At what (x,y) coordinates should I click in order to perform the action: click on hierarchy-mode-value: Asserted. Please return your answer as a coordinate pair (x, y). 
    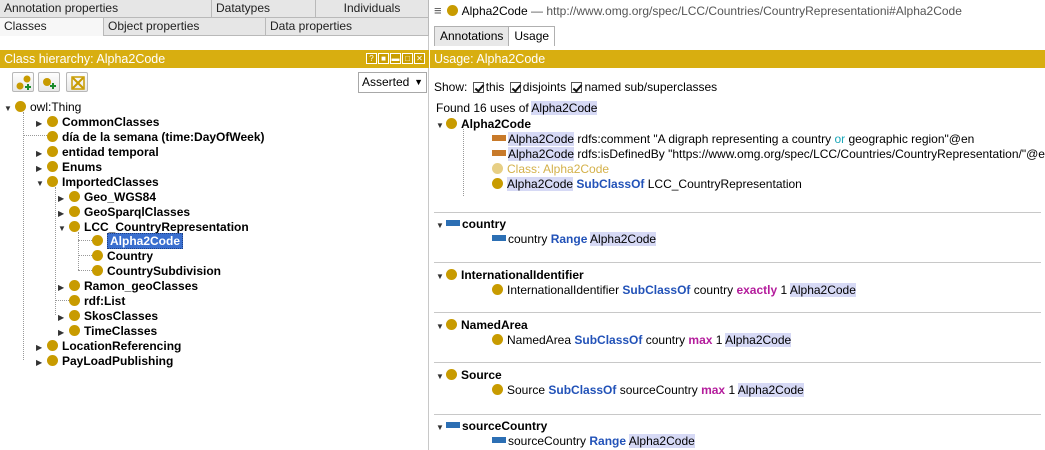
    Looking at the image, I should click on (386, 82).